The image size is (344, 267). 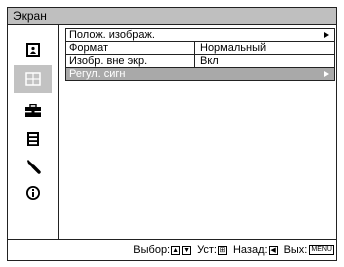 I want to click on up-arrow-key-icon: ▲, so click(x=176, y=250).